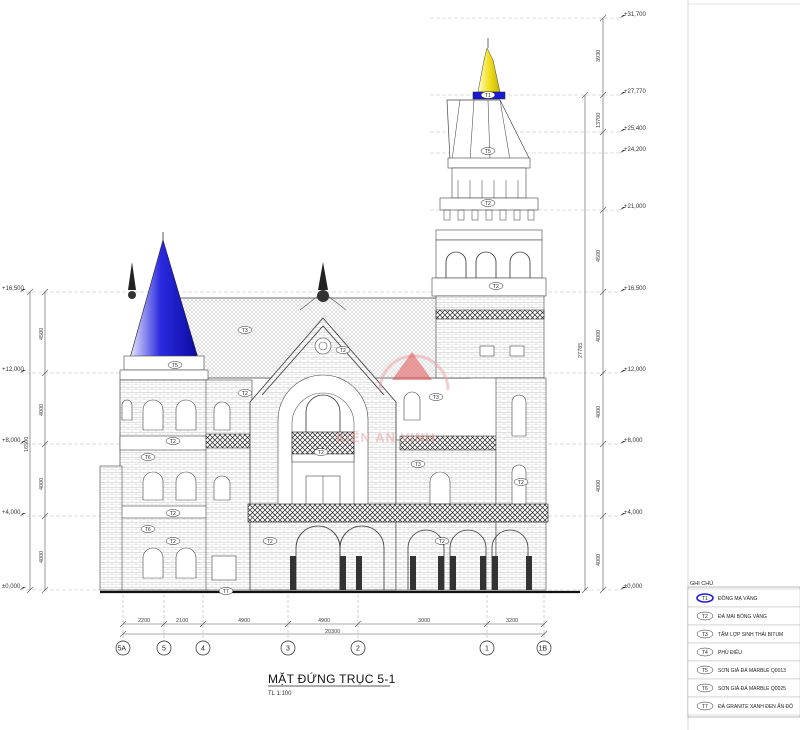 The image size is (800, 730). What do you see at coordinates (599, 120) in the screenshot?
I see `dim-label: 13700` at bounding box center [599, 120].